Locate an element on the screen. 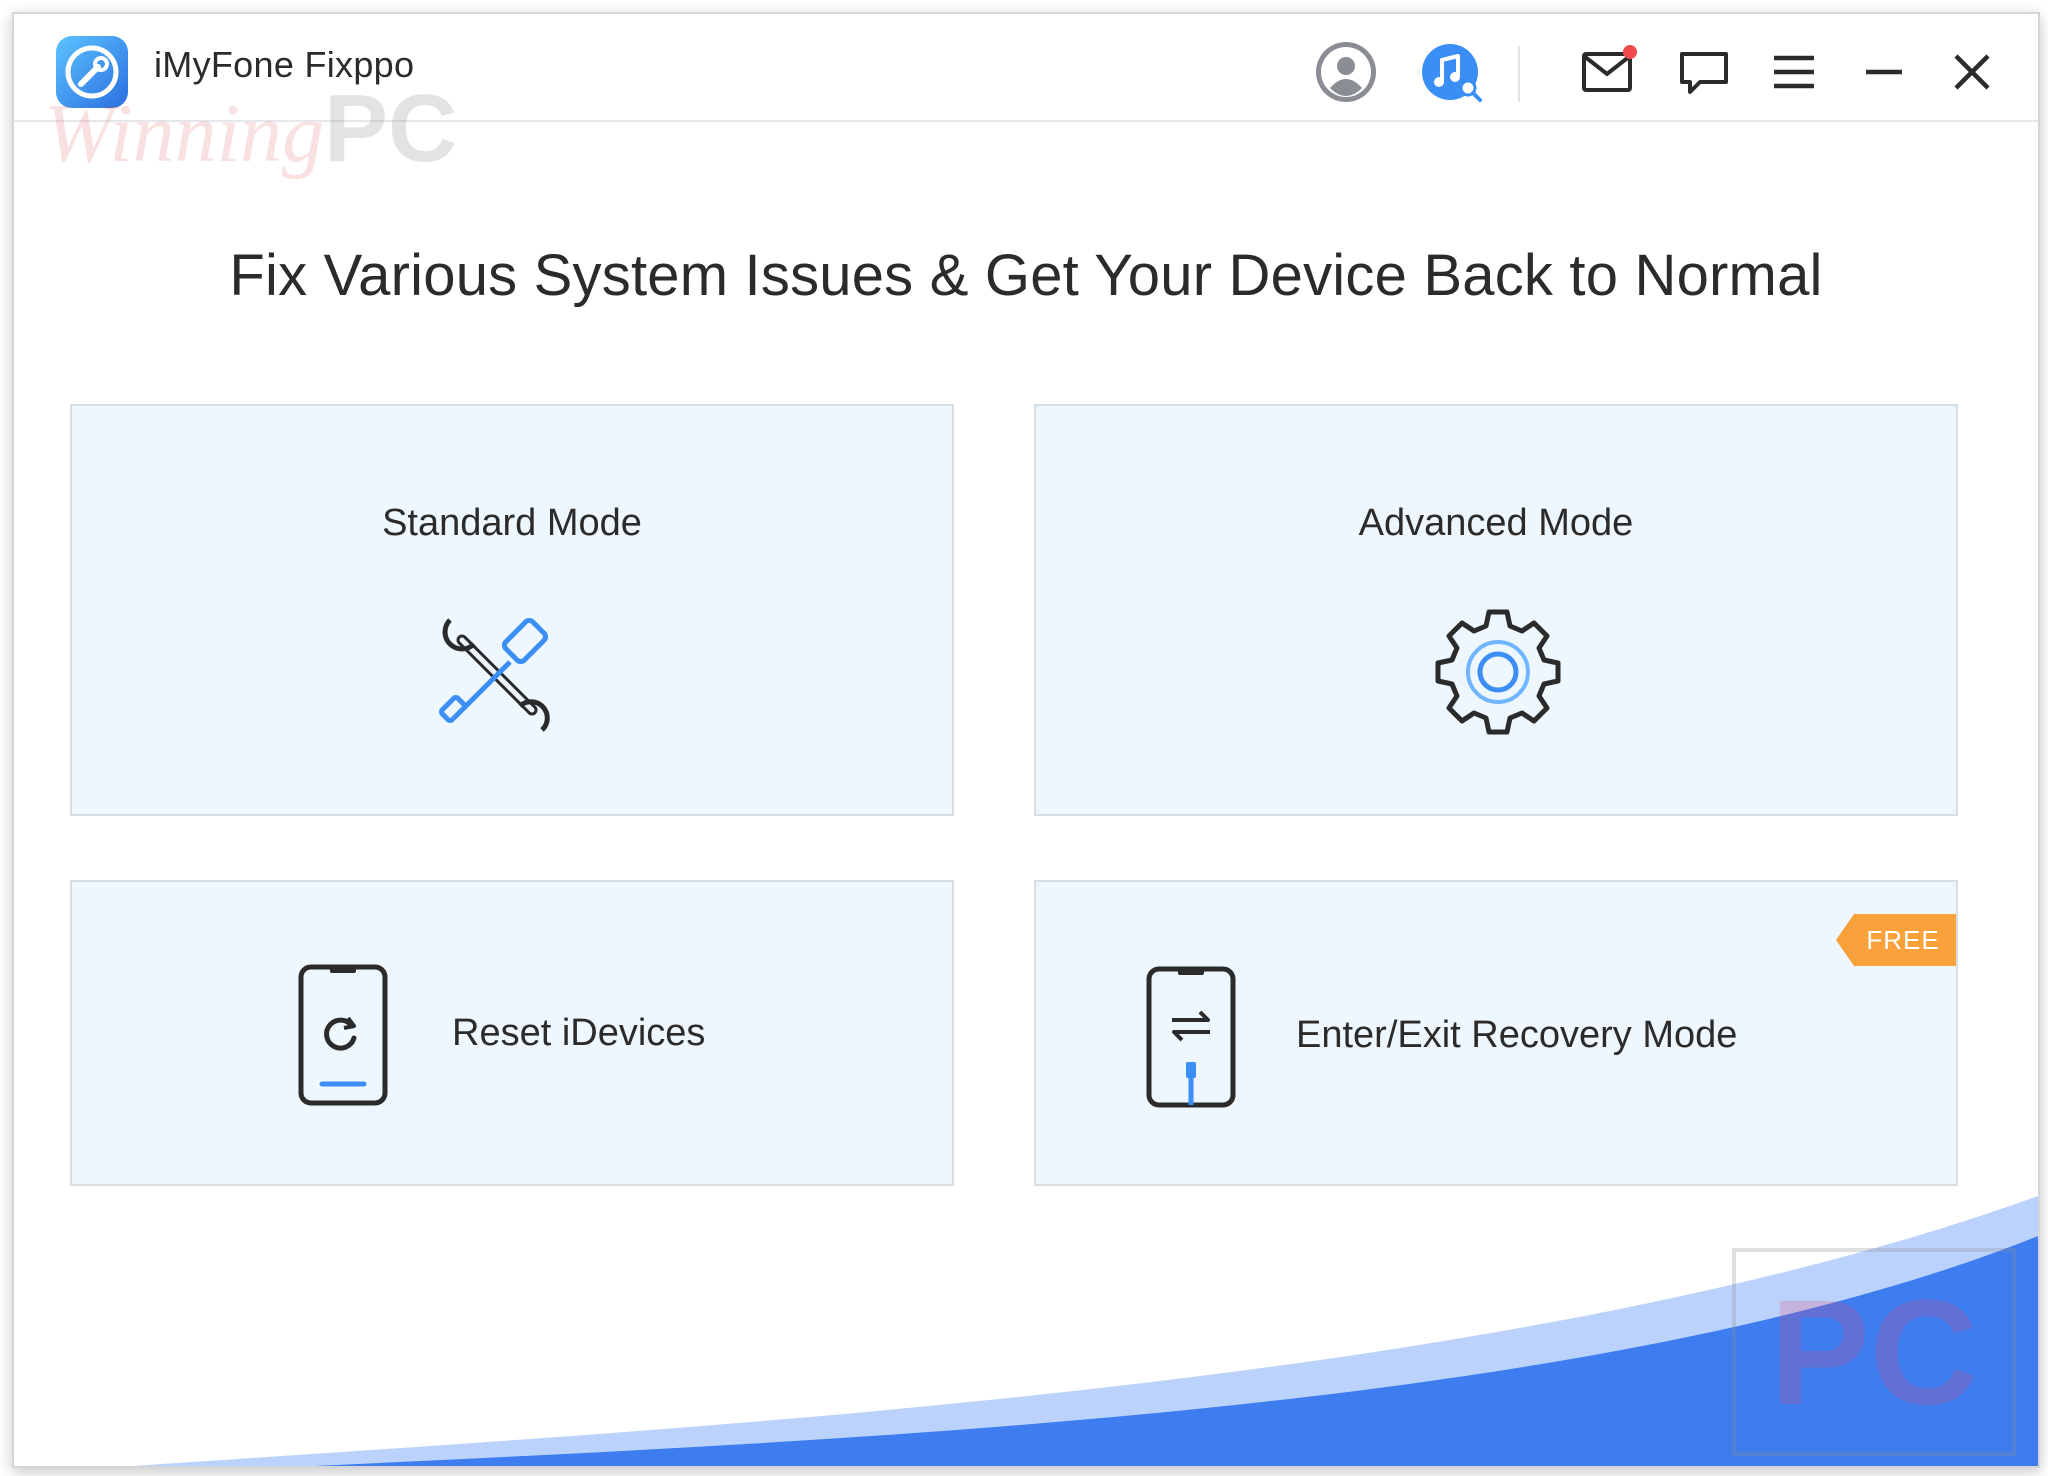 This screenshot has width=2048, height=1476. titlebar-separator is located at coordinates (1519, 74).